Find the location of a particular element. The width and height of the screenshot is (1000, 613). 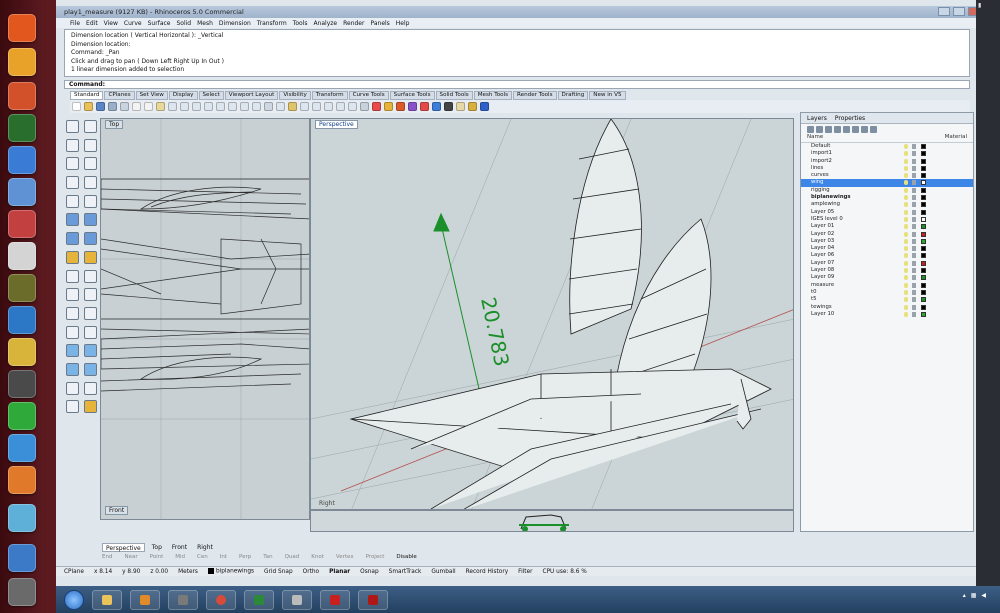

tab-visibility: Visibility is located at coordinates (295, 95).